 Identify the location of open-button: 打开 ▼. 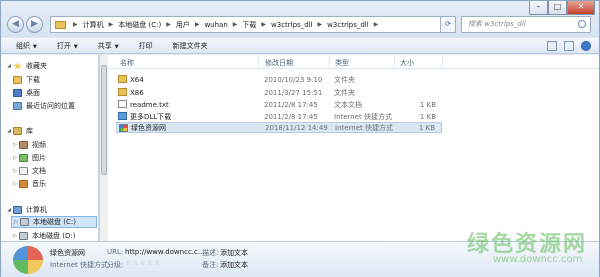
(67, 46).